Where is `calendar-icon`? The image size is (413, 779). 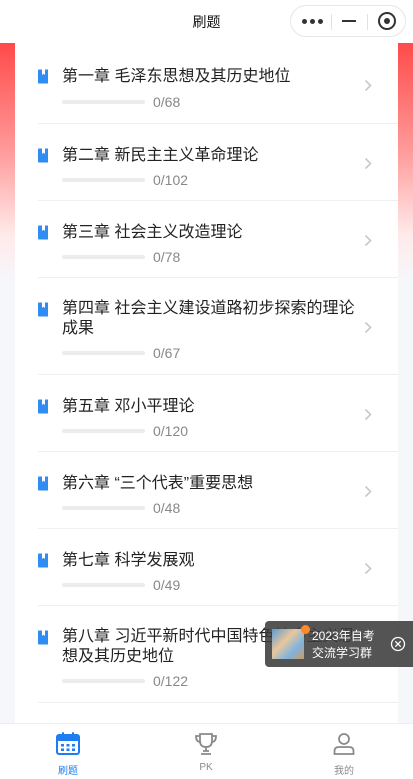
calendar-icon is located at coordinates (68, 743).